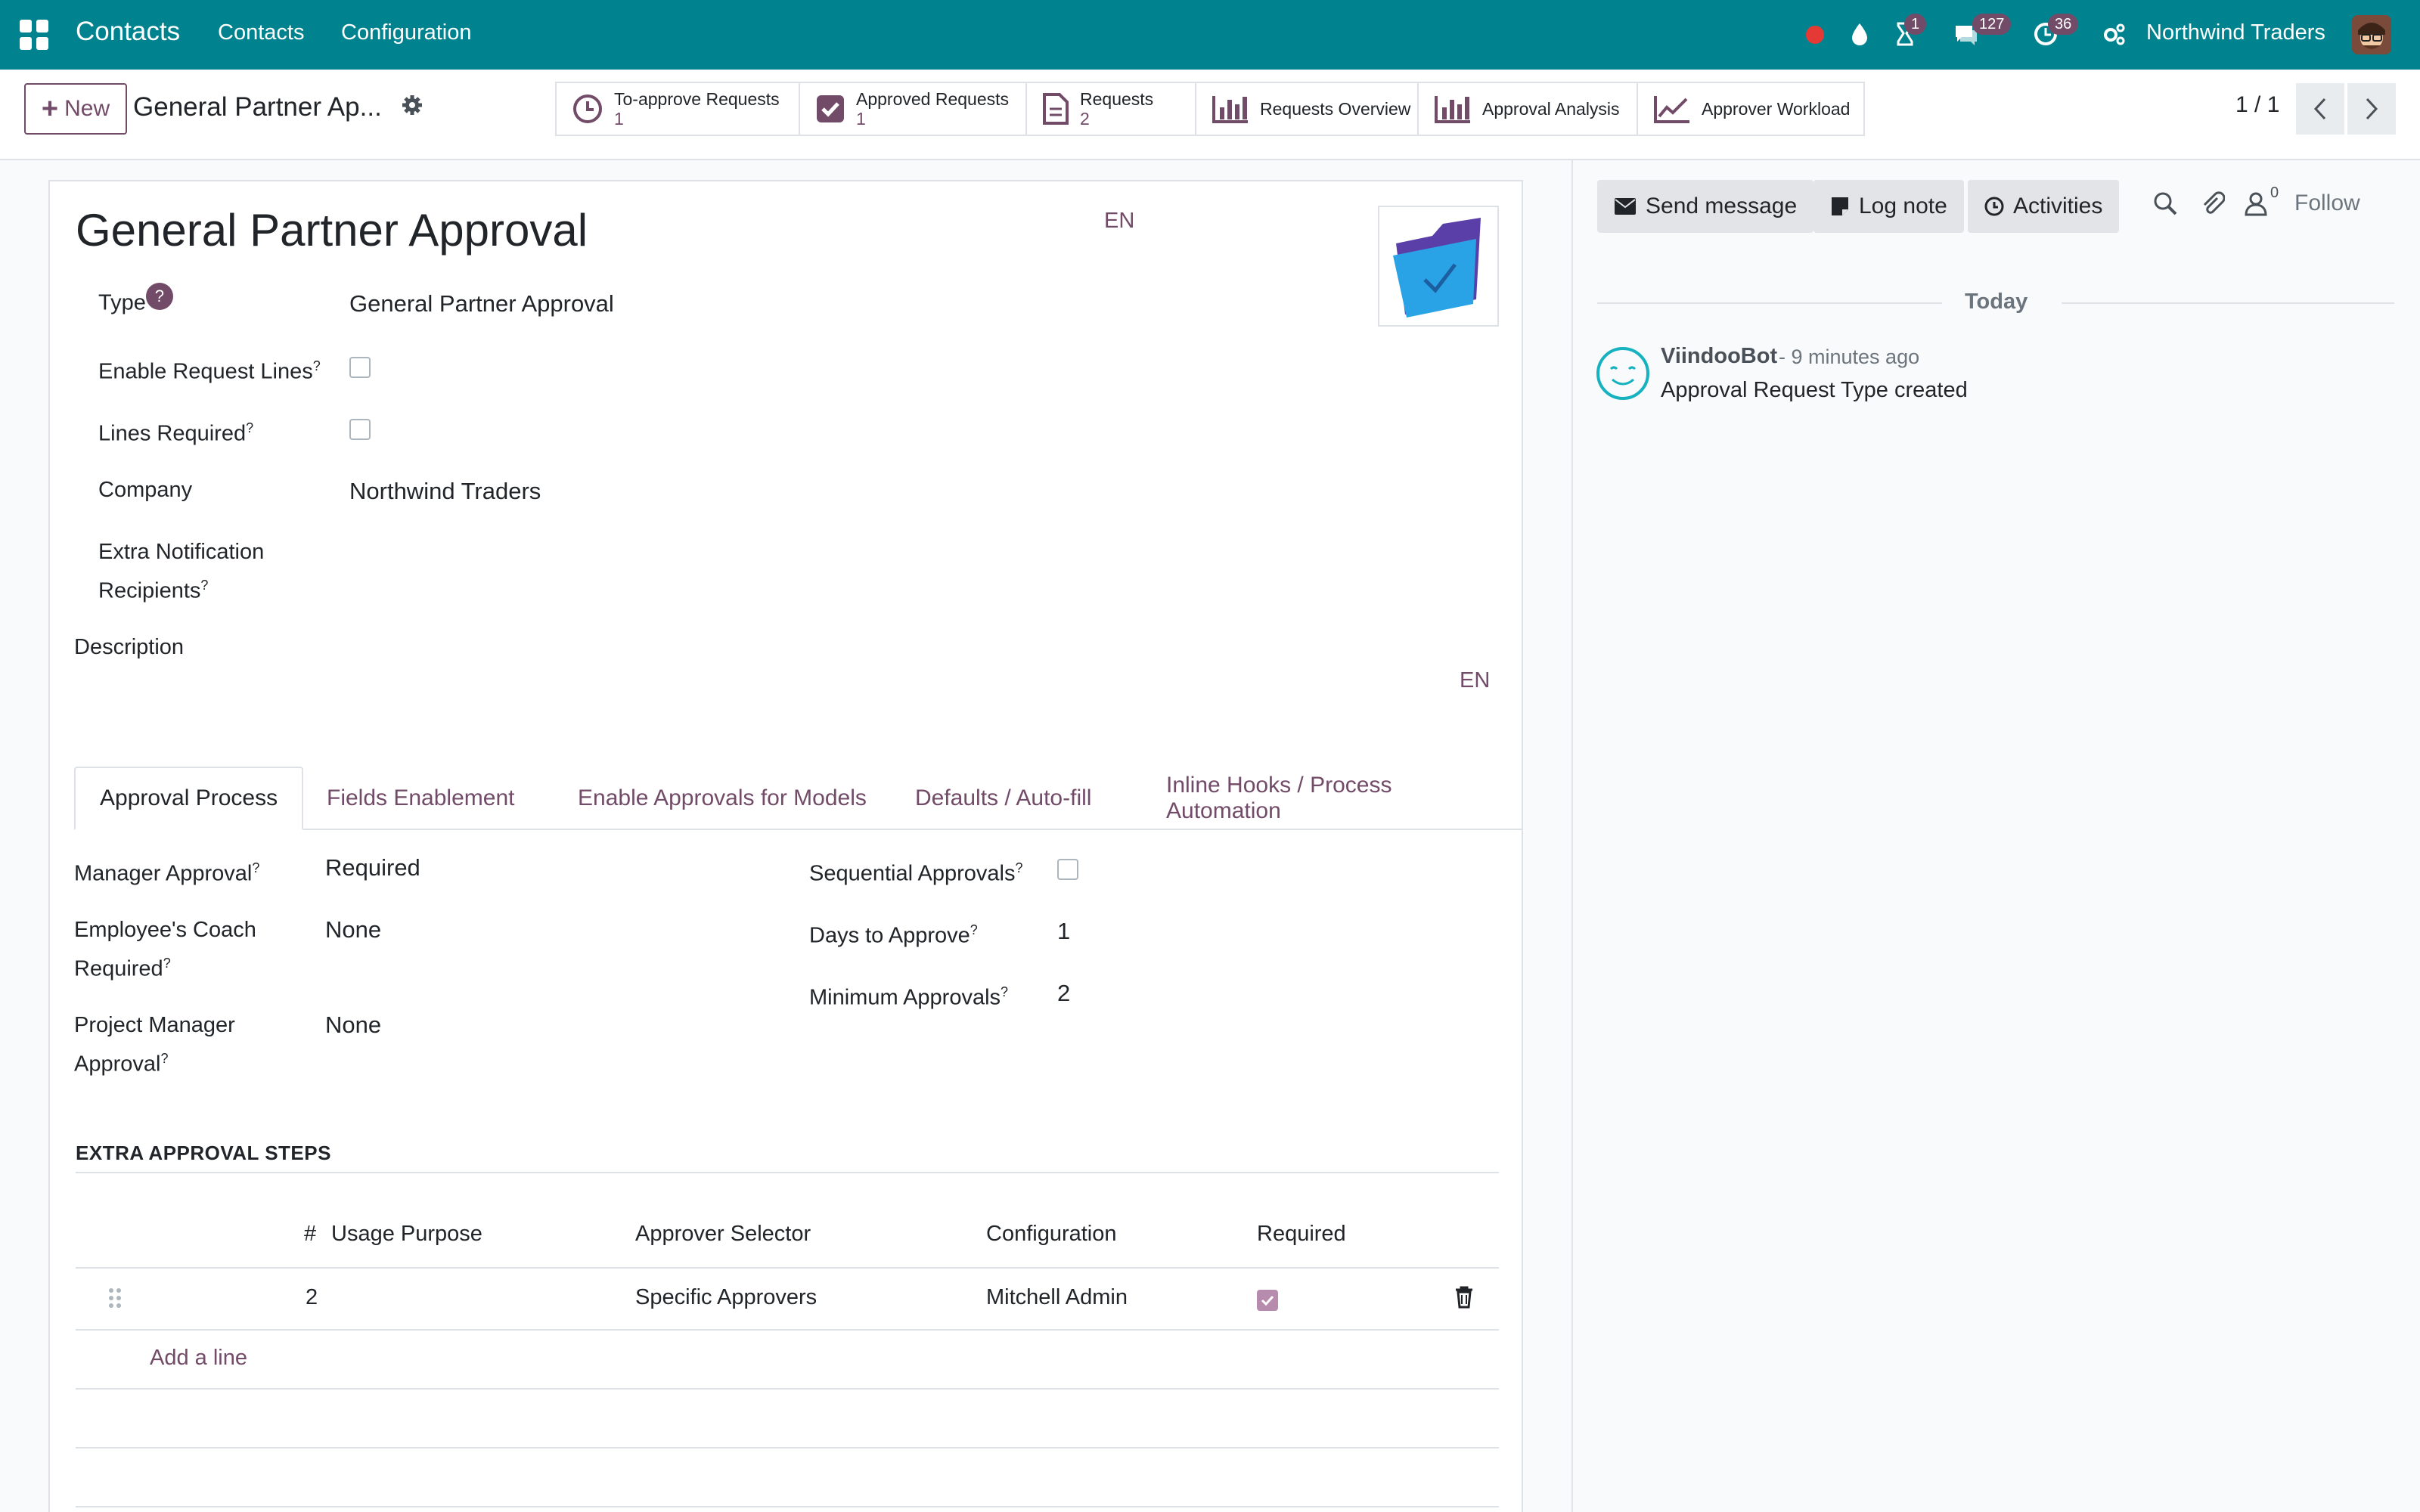 The image size is (2420, 1512). Describe the element at coordinates (1815, 34) in the screenshot. I see `record-dot-icon` at that location.